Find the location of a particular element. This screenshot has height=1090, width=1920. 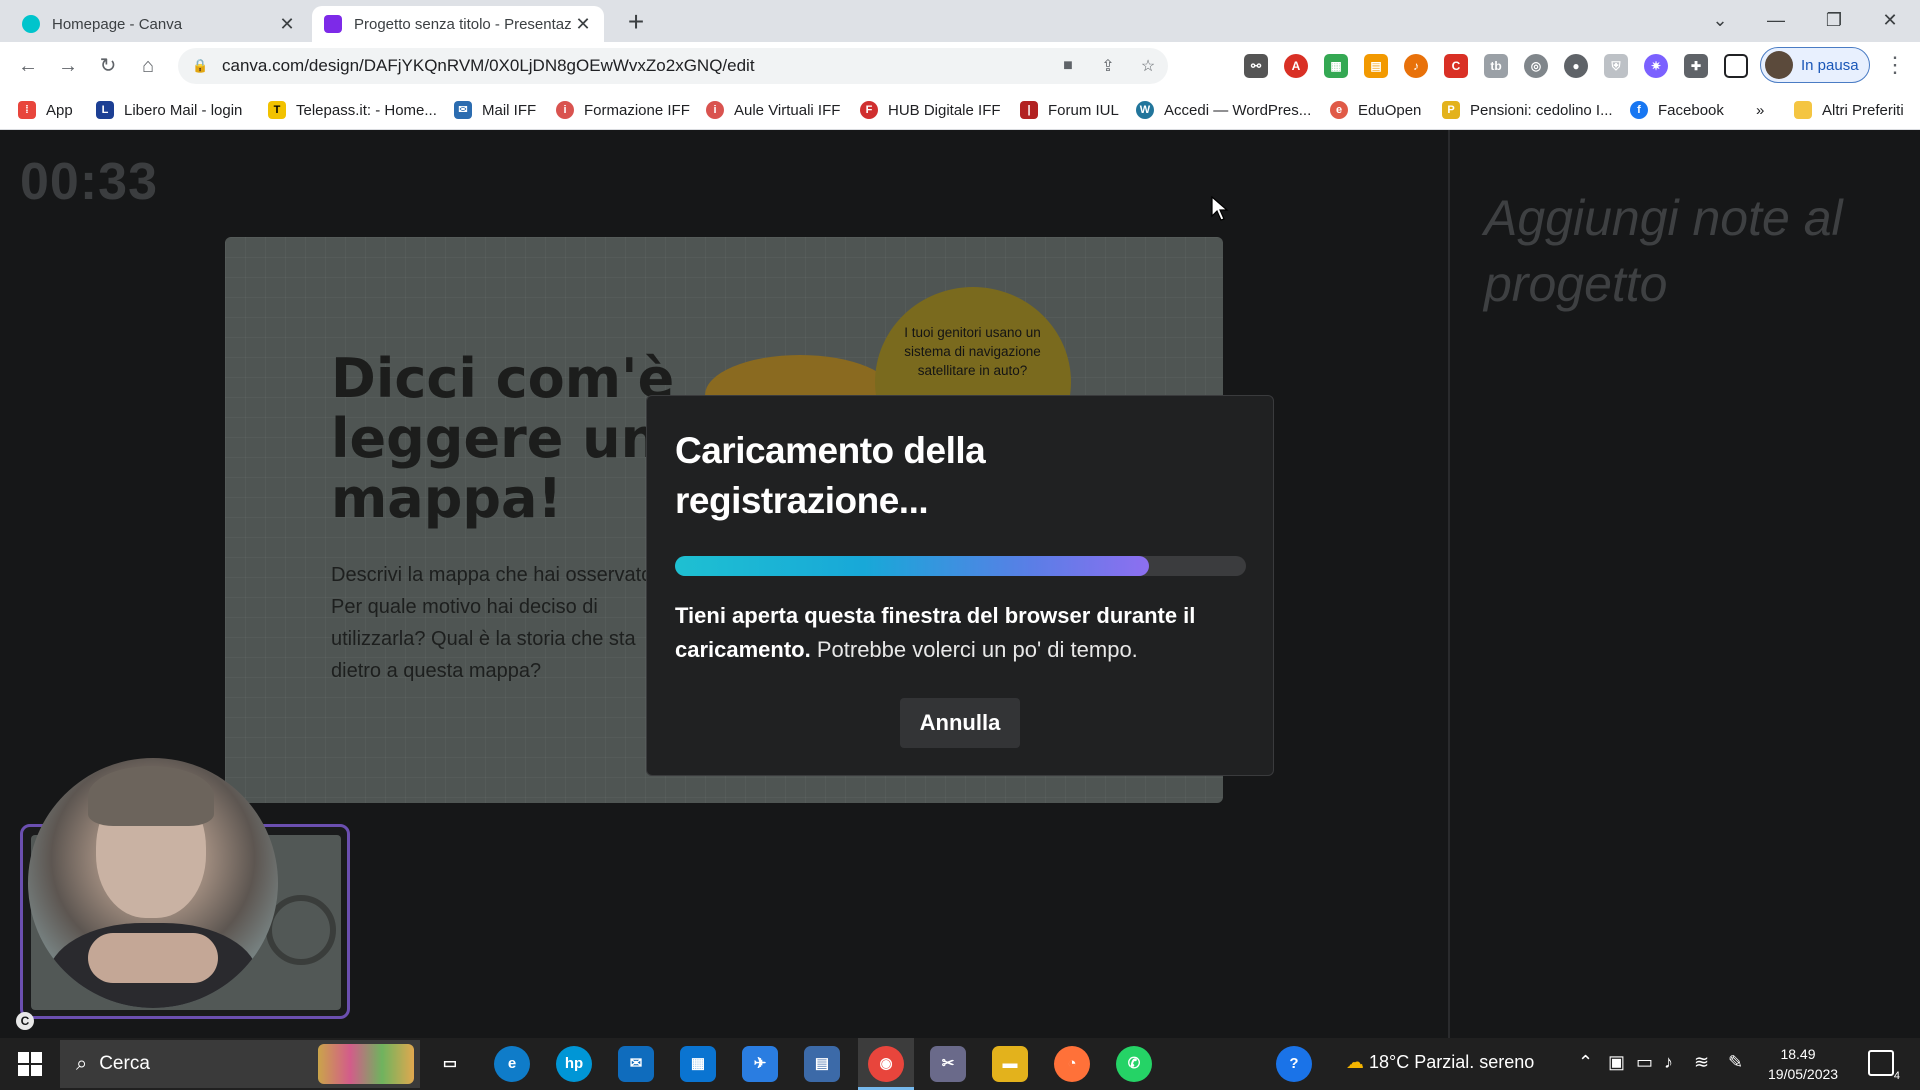

taskbar-search: ⌕ Cerca is located at coordinates (240, 1064).